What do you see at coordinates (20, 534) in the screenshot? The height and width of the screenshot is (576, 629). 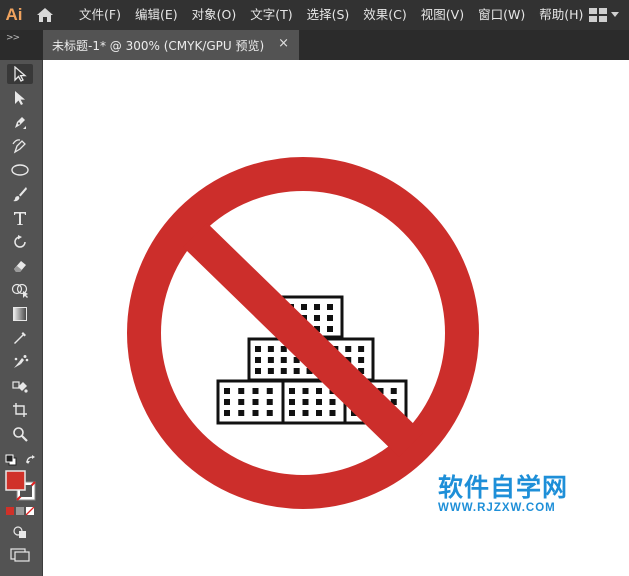 I see `drawing-mode-icon` at bounding box center [20, 534].